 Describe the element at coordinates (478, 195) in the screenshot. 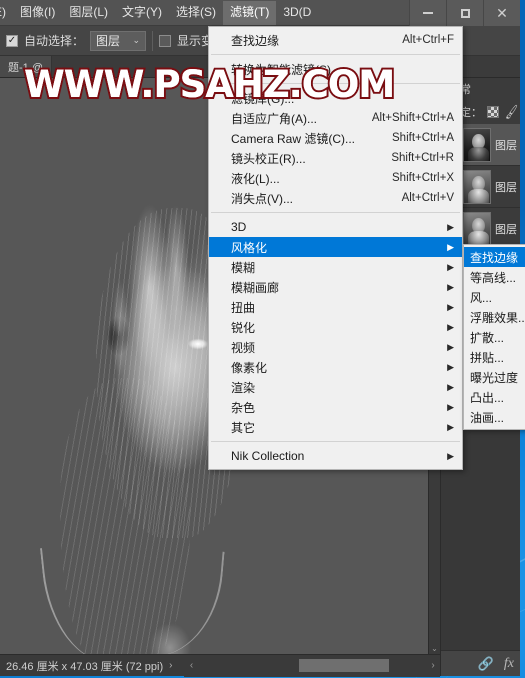

I see `thumbnail-body` at that location.